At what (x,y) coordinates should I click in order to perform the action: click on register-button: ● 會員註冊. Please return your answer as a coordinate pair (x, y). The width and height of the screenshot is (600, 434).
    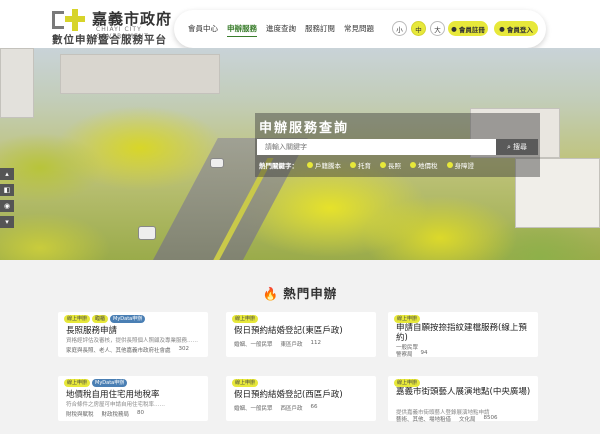
    Looking at the image, I should click on (468, 28).